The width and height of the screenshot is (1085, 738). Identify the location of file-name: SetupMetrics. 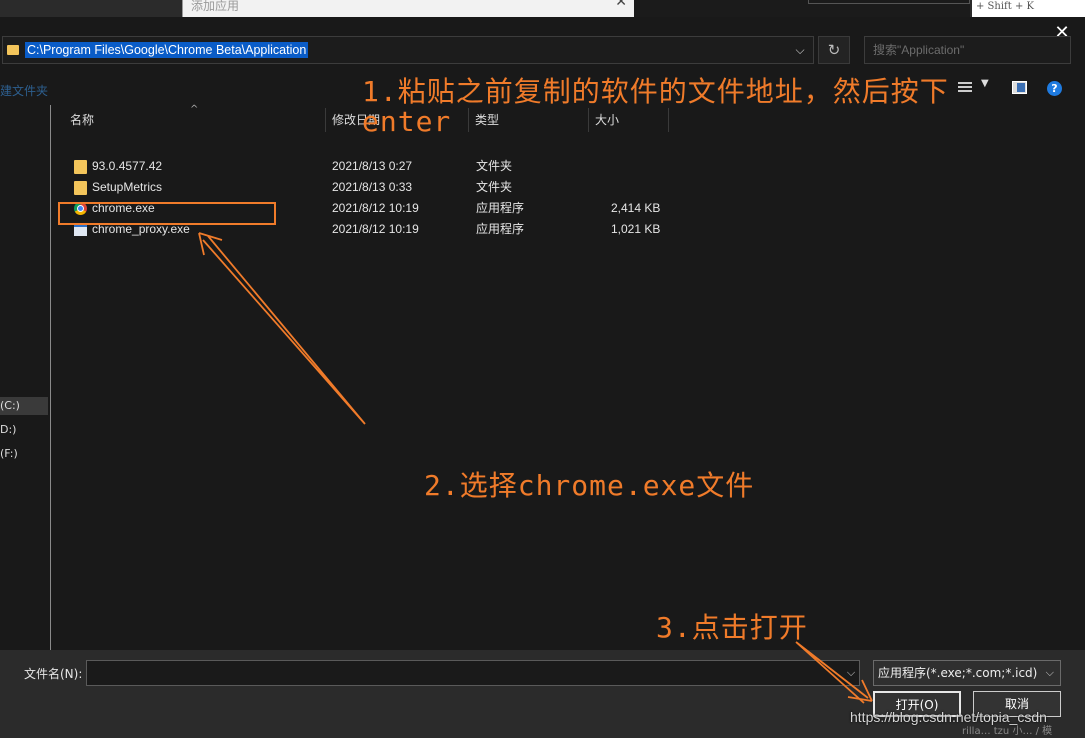
(127, 187).